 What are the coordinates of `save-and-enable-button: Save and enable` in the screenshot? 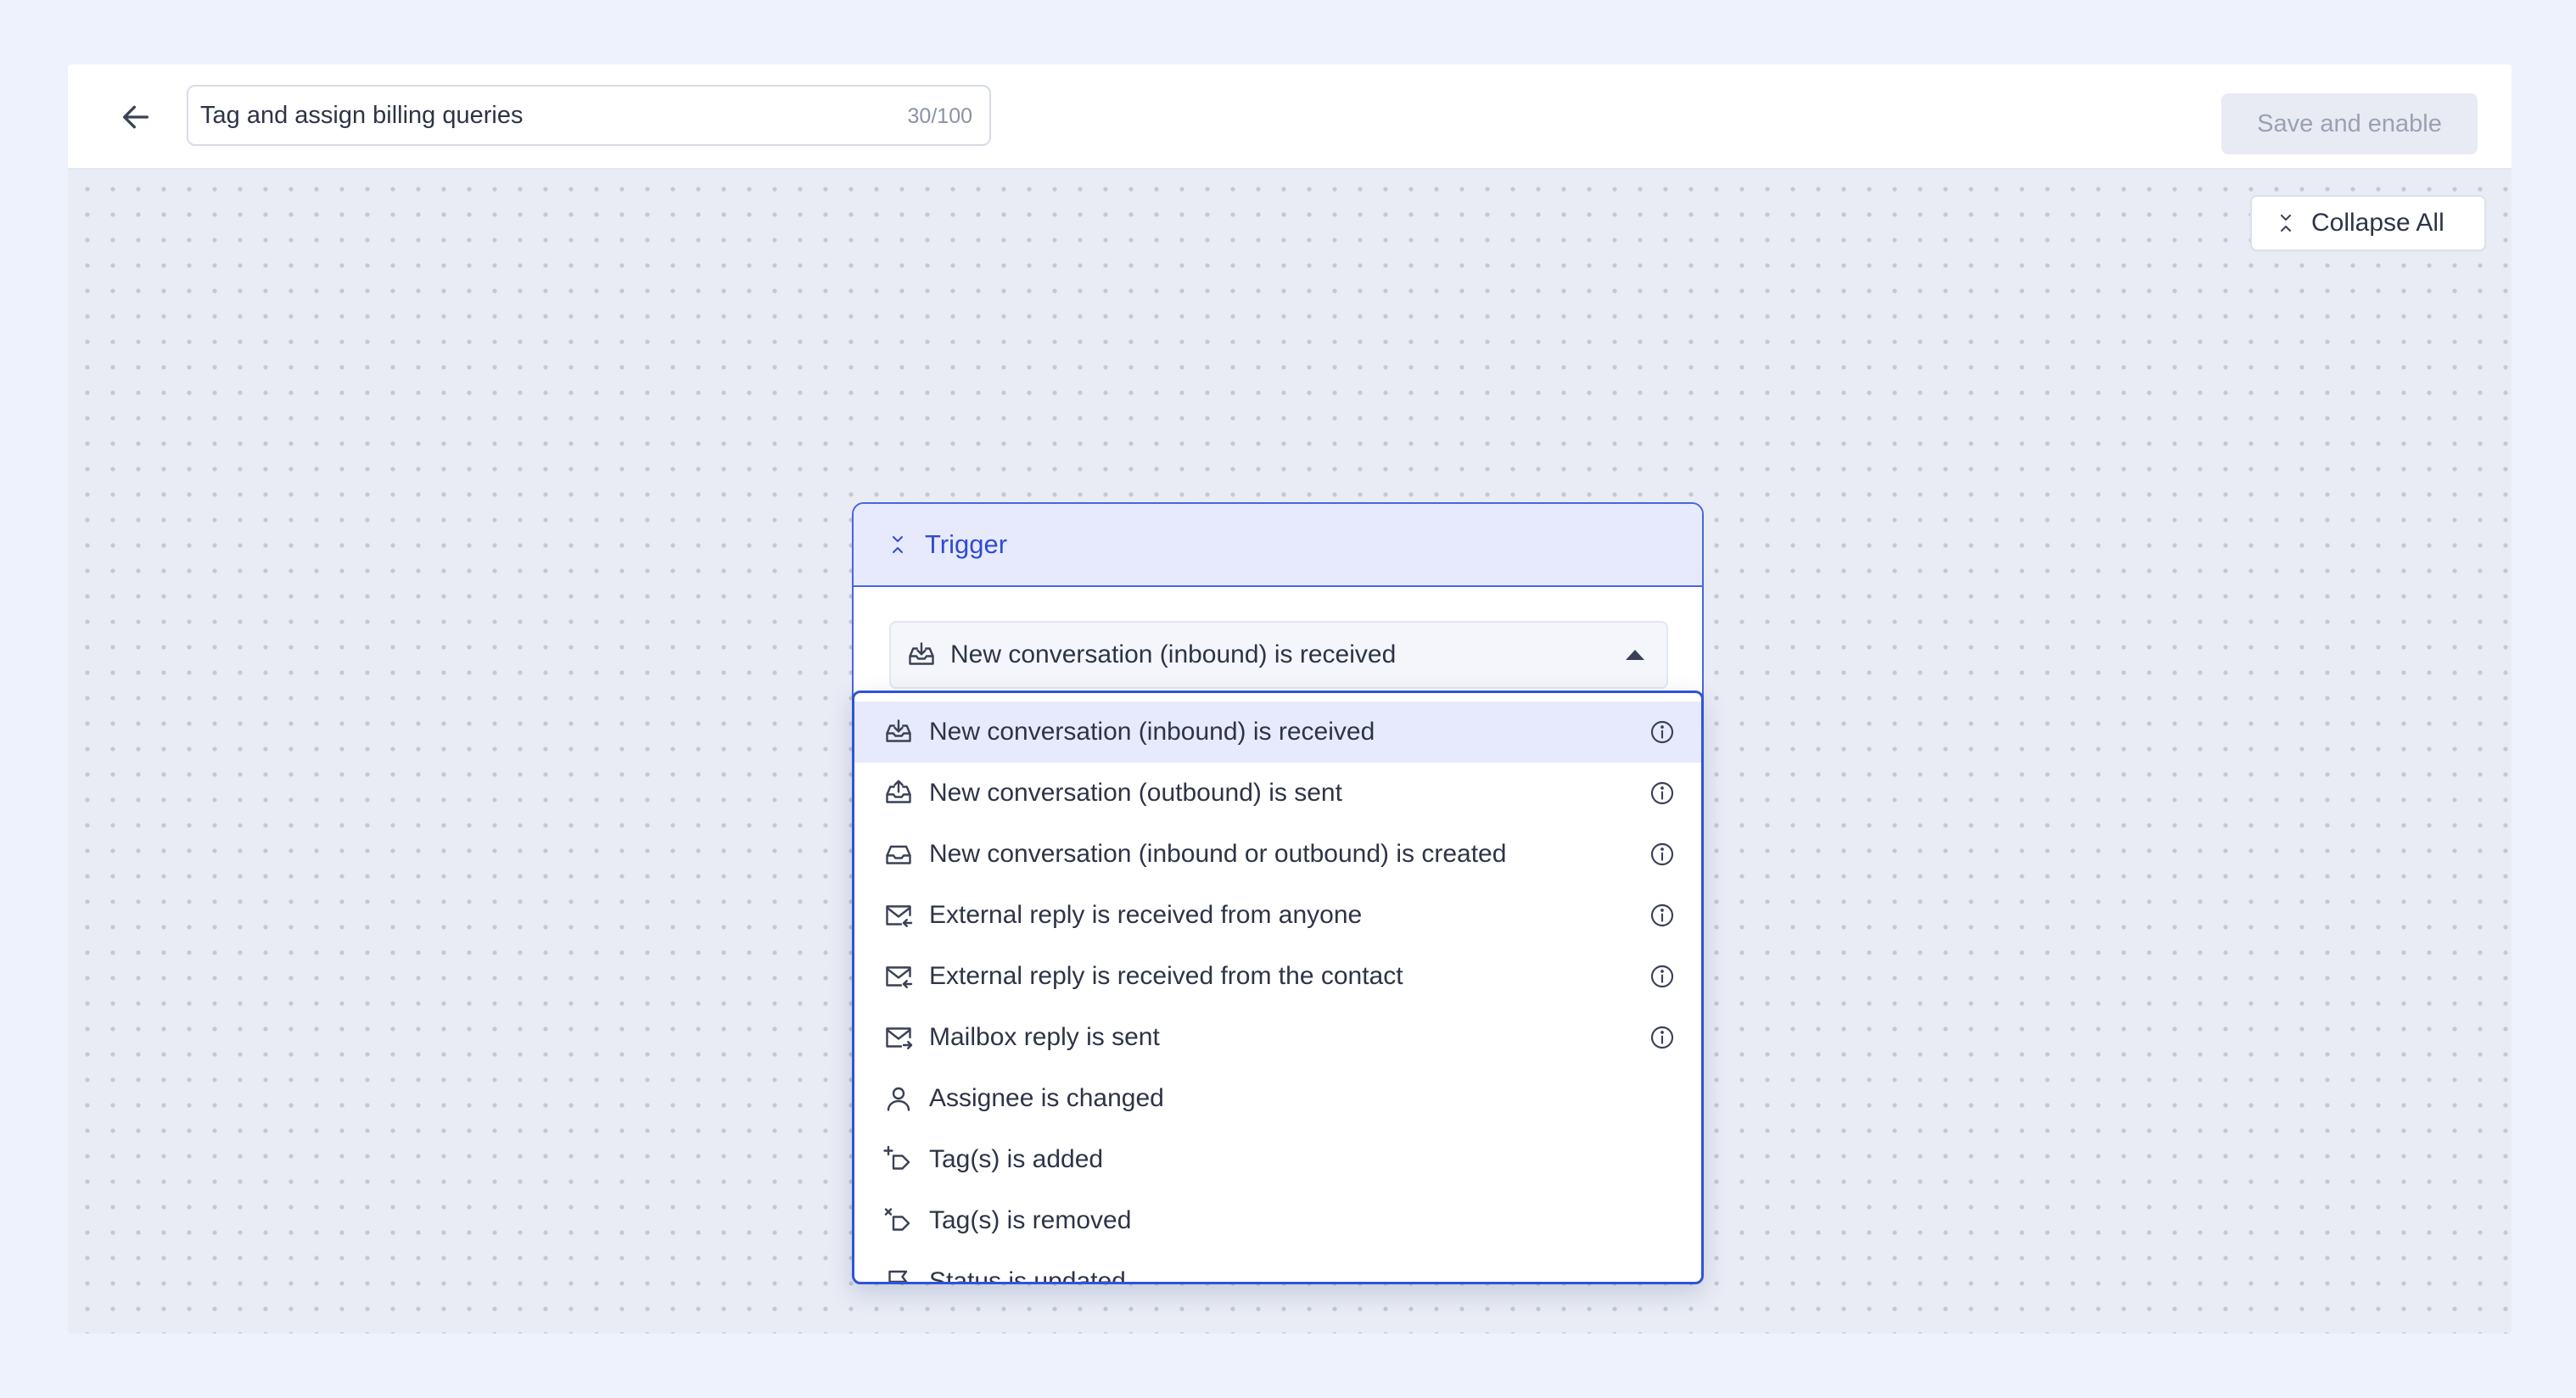 It's located at (2349, 123).